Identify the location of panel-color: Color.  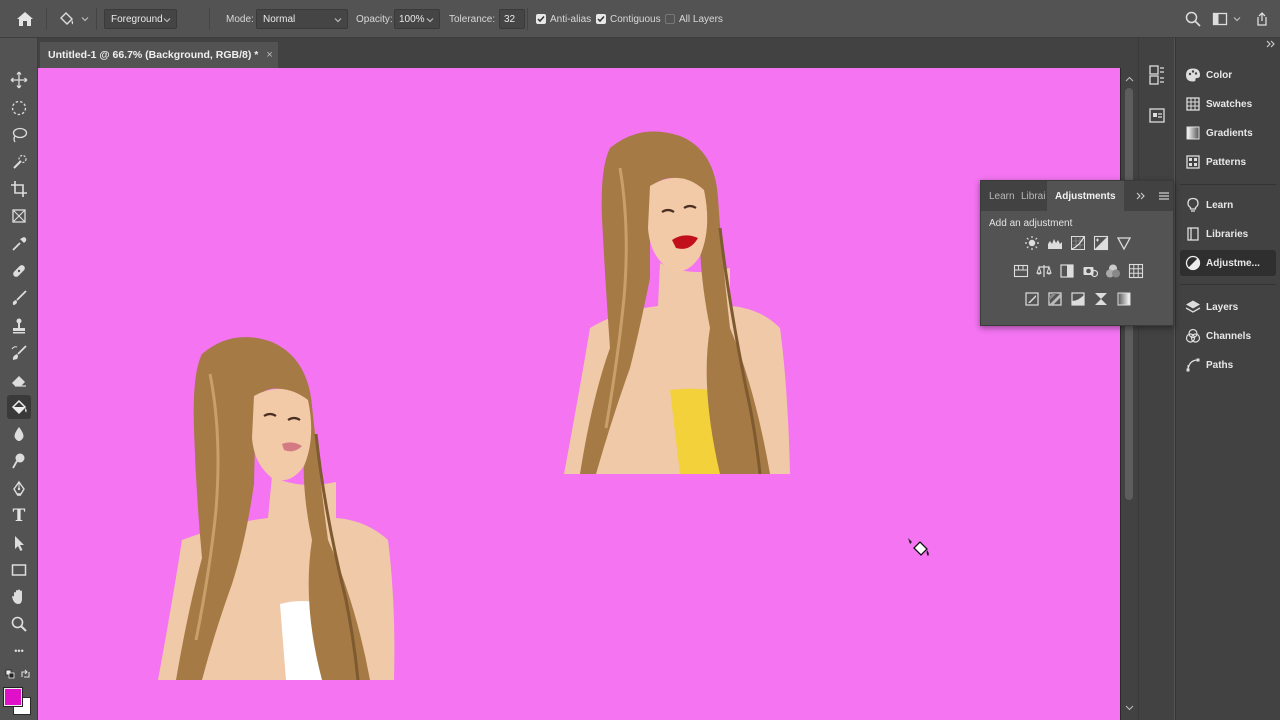
(1228, 75).